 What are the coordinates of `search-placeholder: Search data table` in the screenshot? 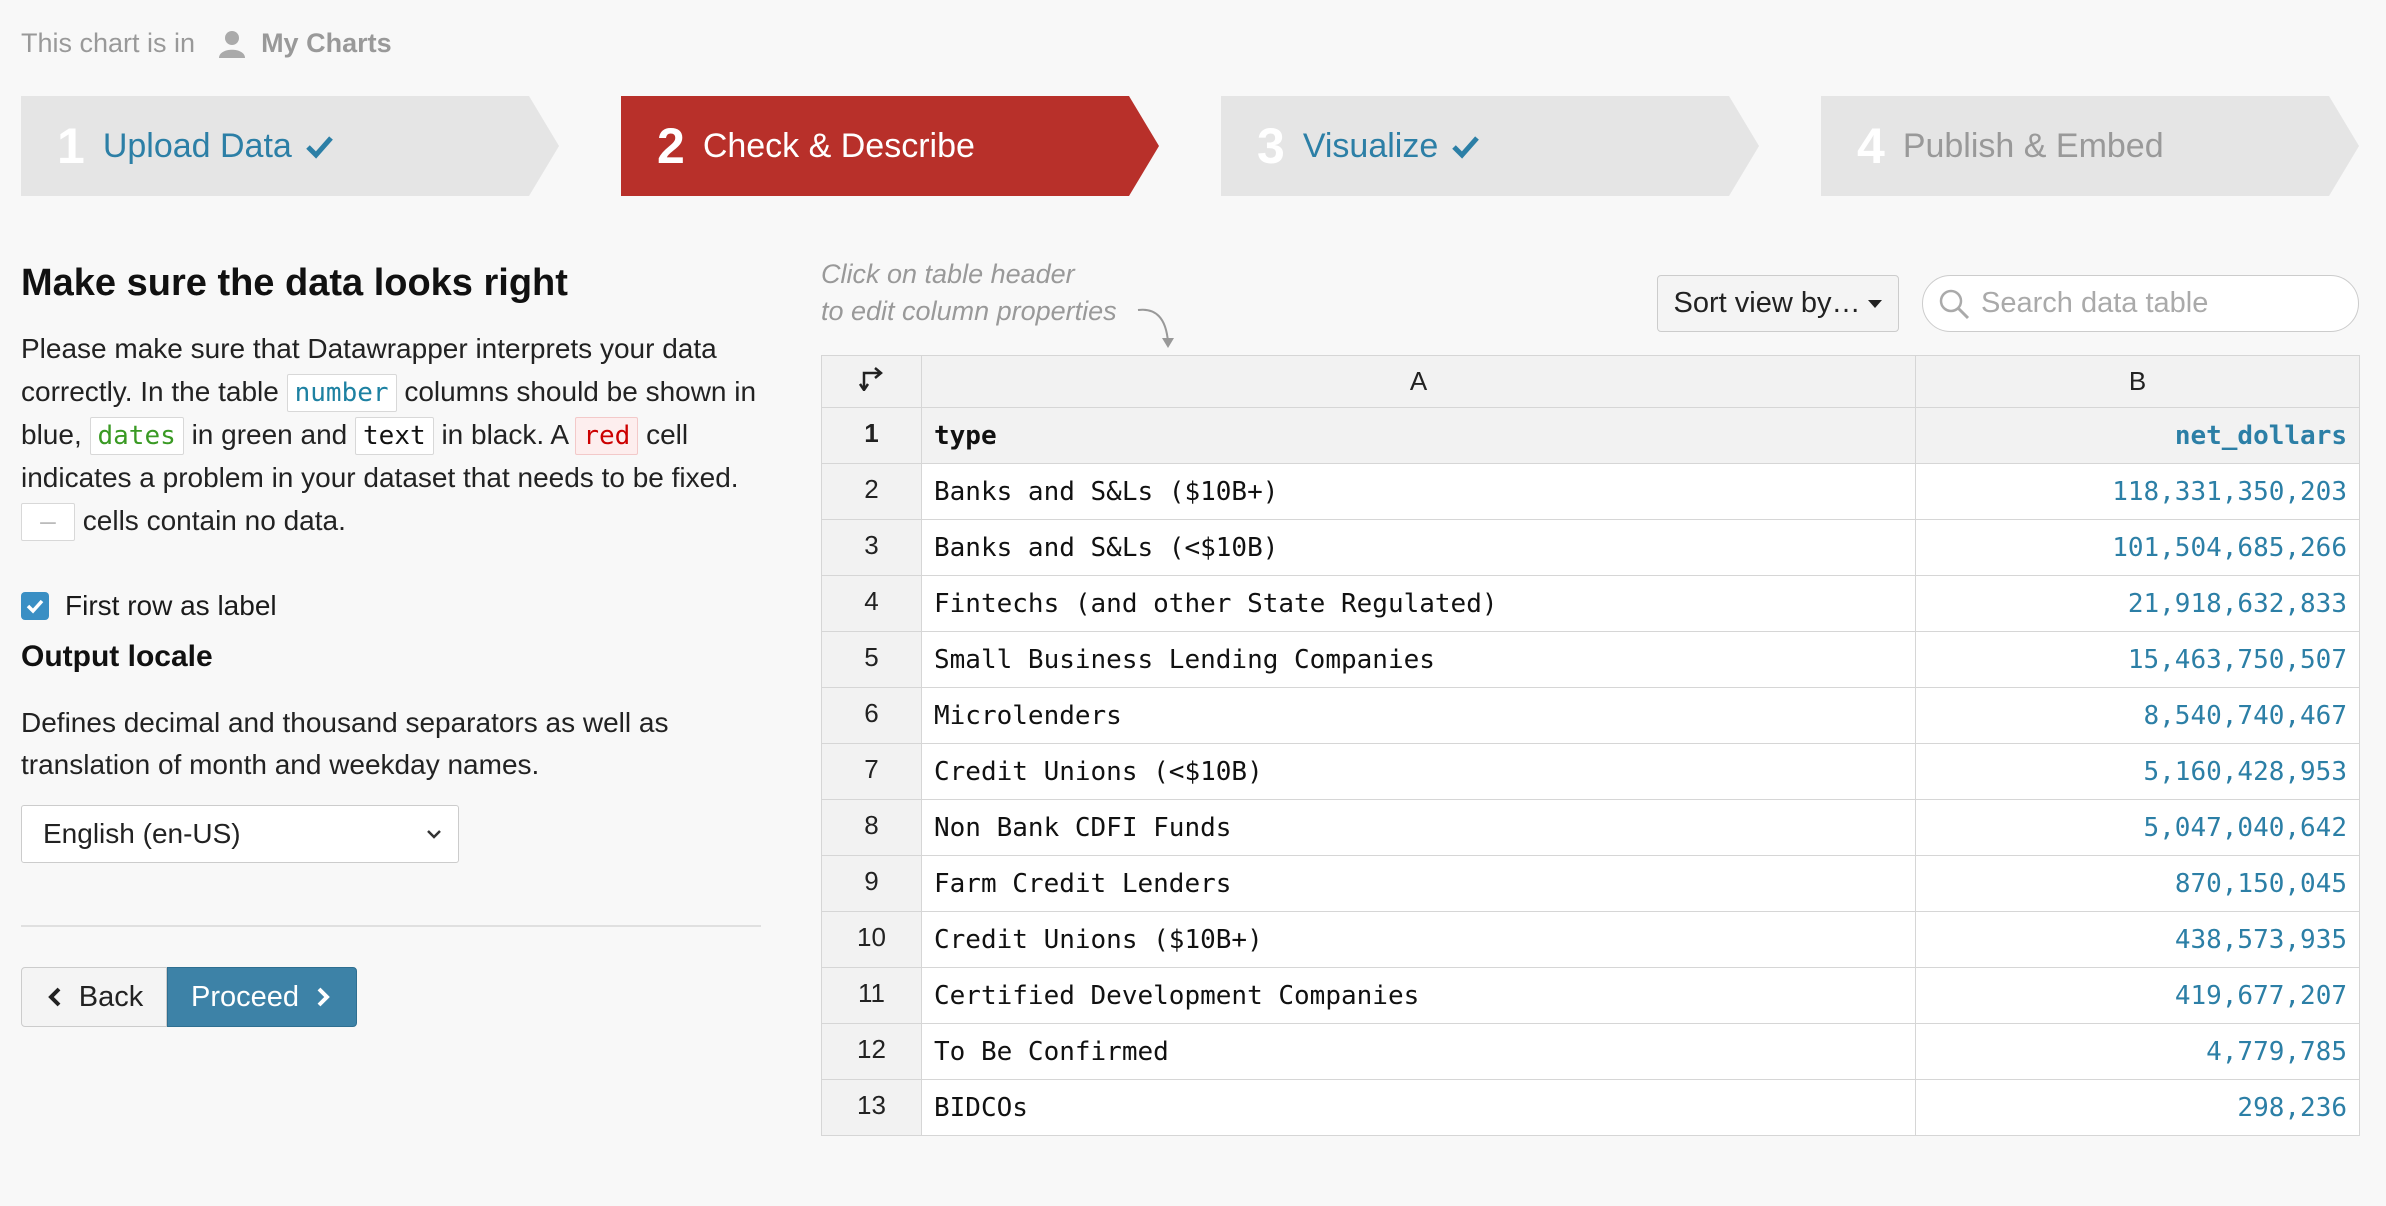 It's located at (2095, 303).